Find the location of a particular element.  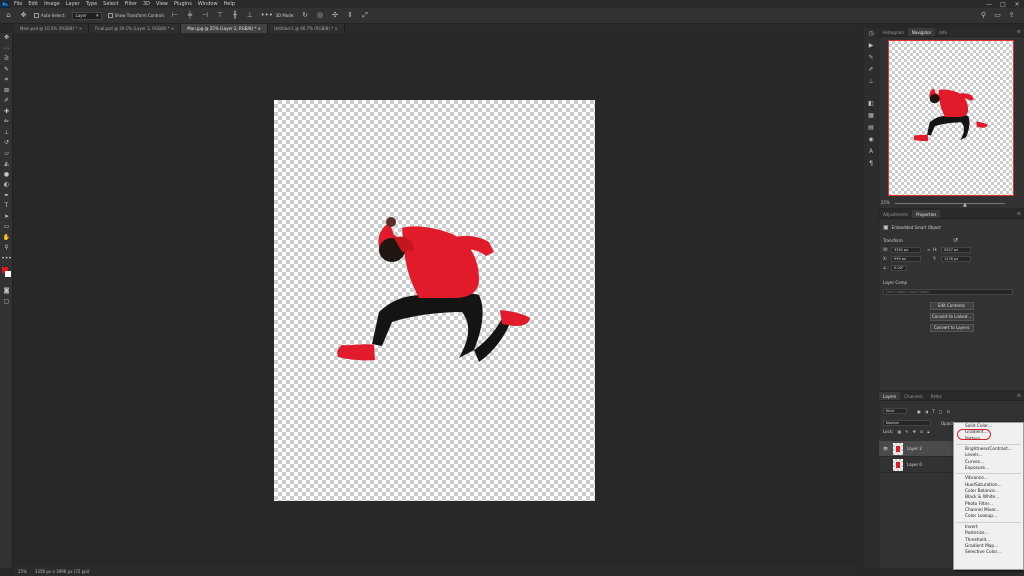

reset-transform-icon: ↺ is located at coordinates (955, 240).